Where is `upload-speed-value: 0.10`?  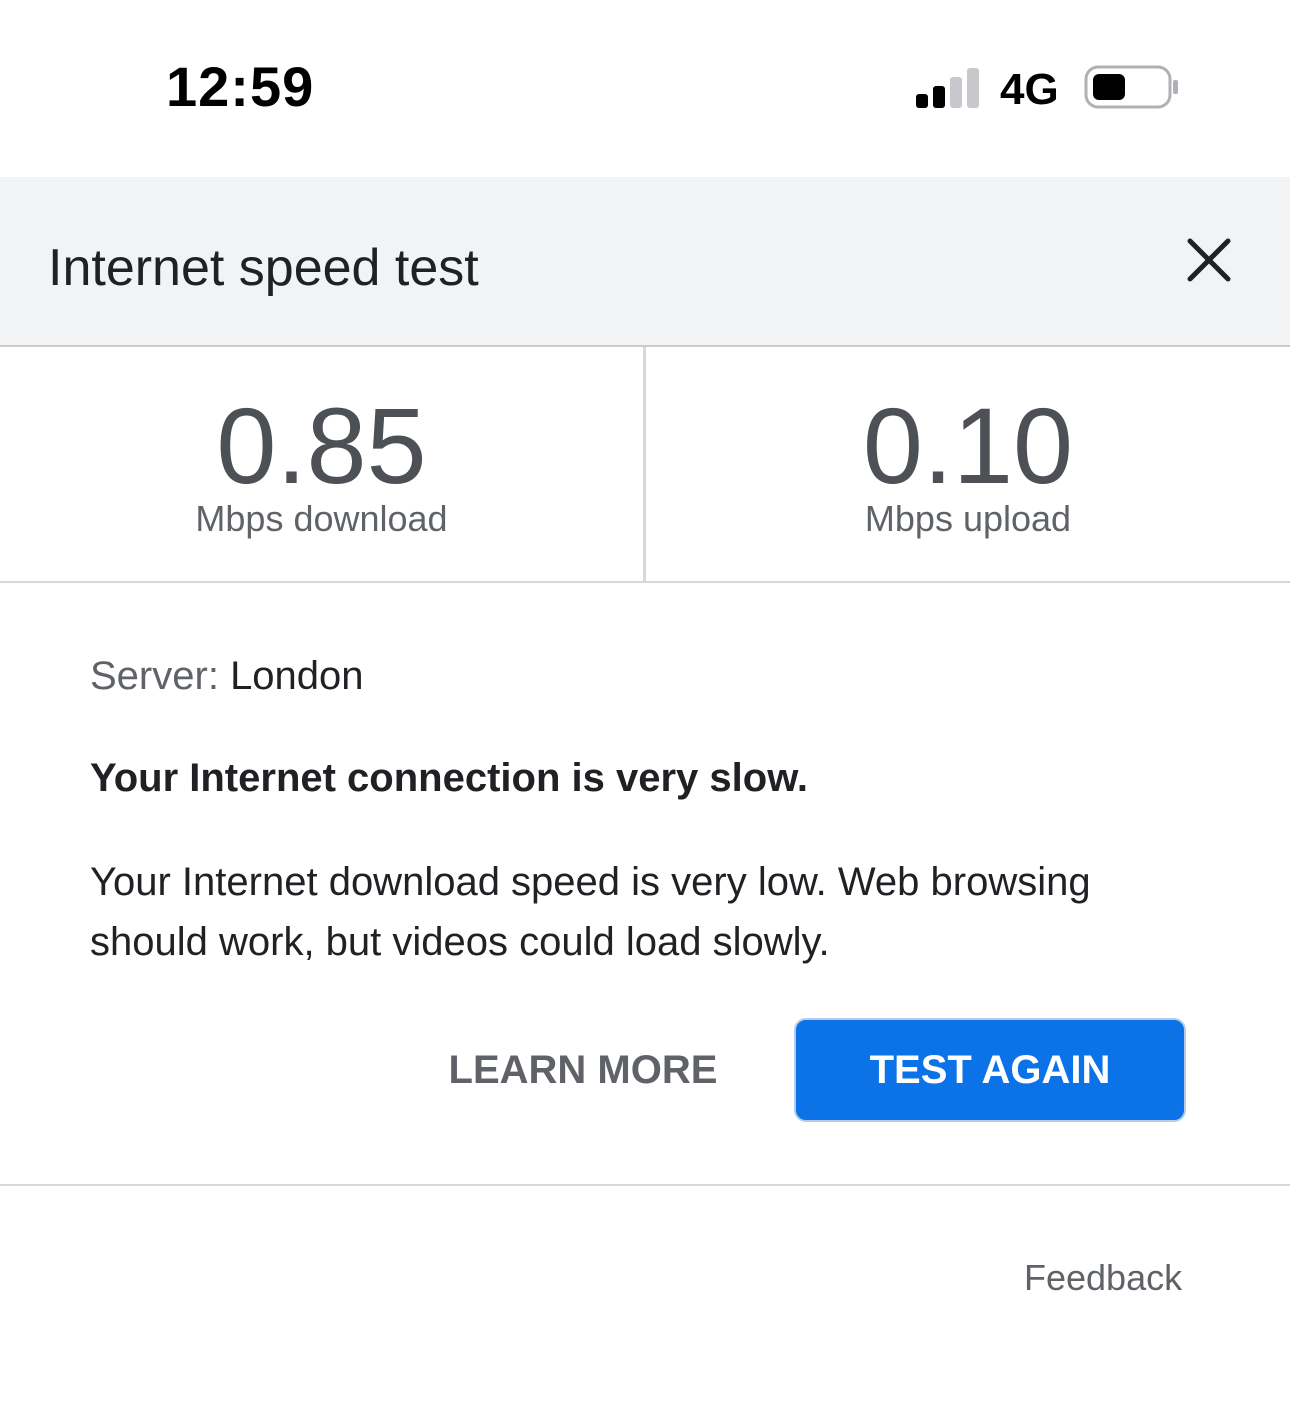
upload-speed-value: 0.10 is located at coordinates (968, 445).